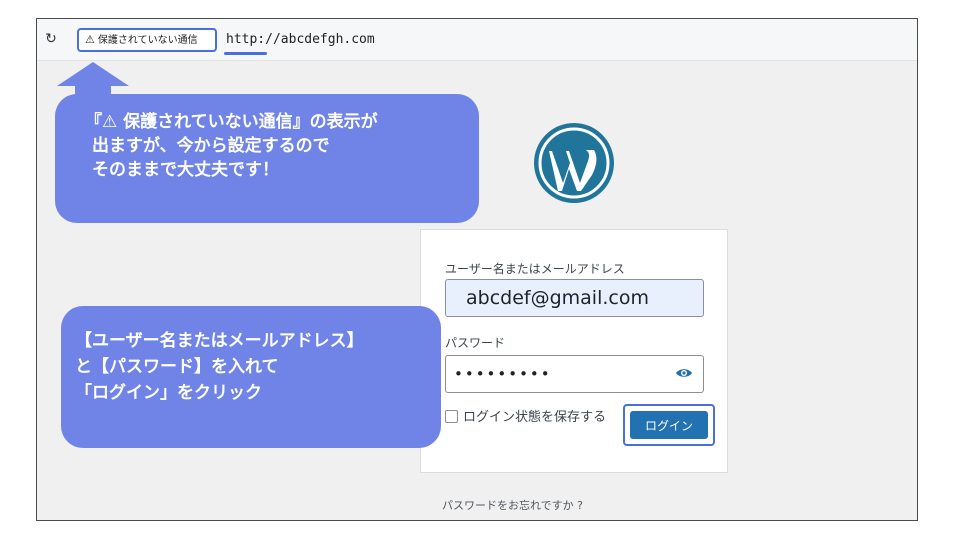 The height and width of the screenshot is (540, 960). Describe the element at coordinates (168, 393) in the screenshot. I see `callout-bottom-line3: 「ログイン」をクリック` at that location.